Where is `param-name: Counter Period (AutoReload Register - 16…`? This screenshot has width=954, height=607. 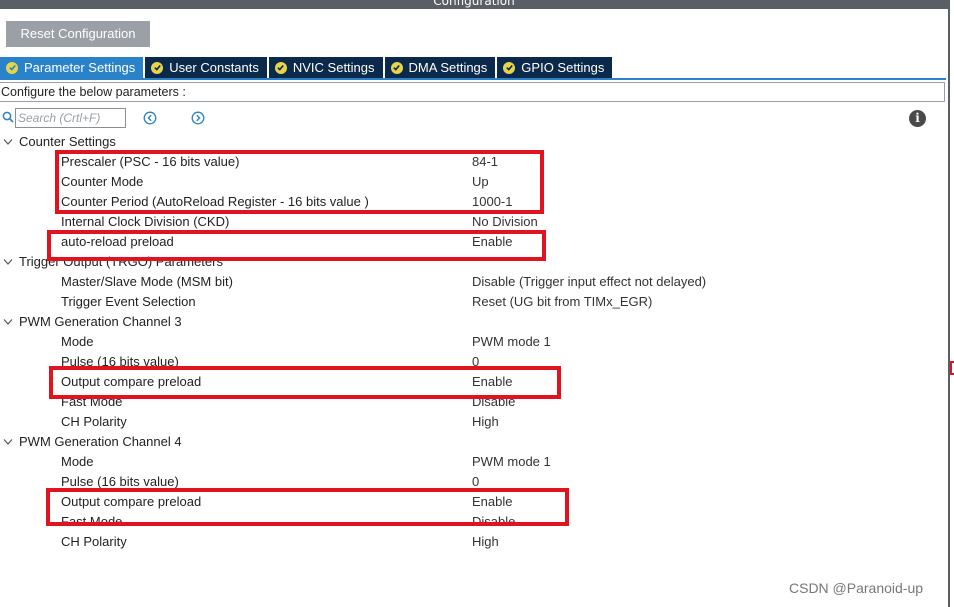
param-name: Counter Period (AutoReload Register - 16… is located at coordinates (215, 201).